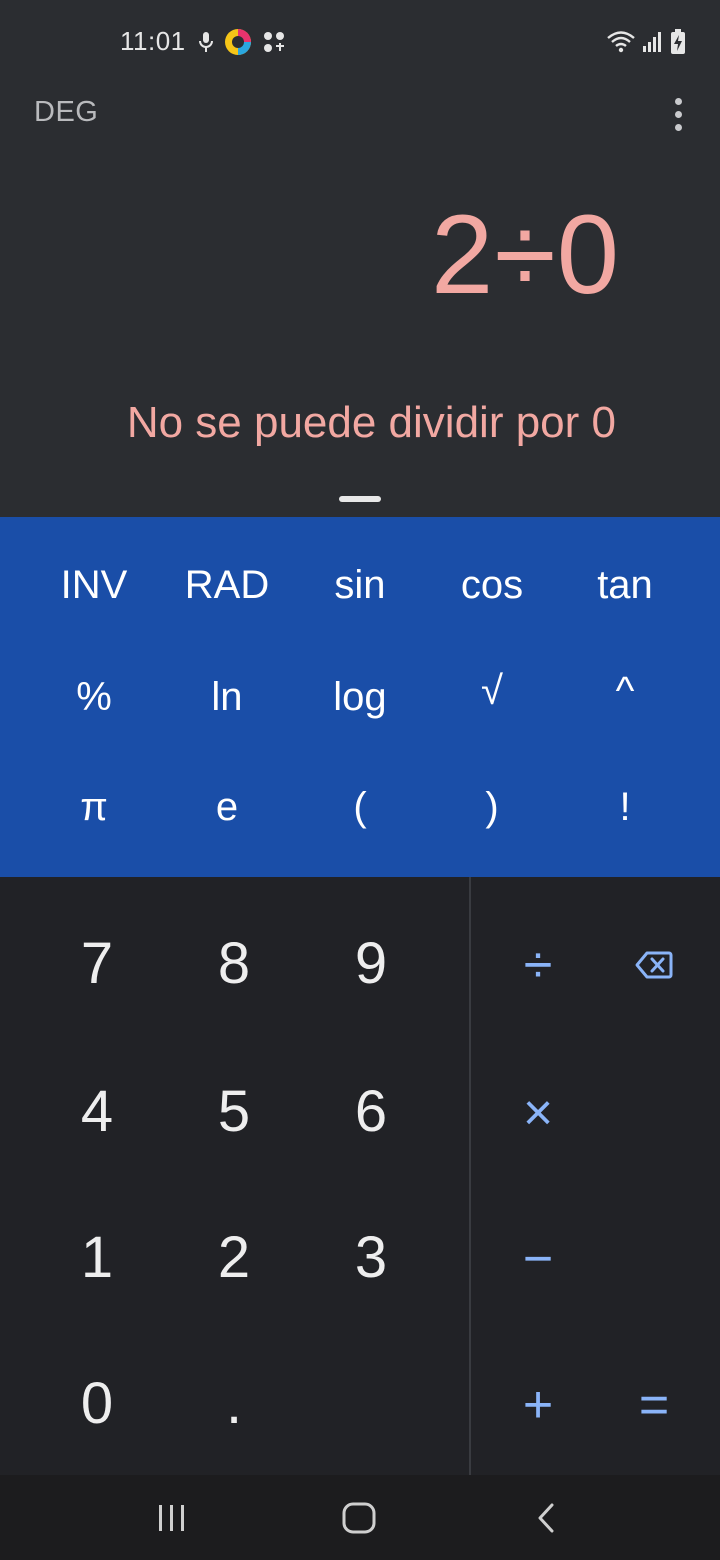 The width and height of the screenshot is (720, 1560). Describe the element at coordinates (94, 585) in the screenshot. I see `inv-button: INV` at that location.